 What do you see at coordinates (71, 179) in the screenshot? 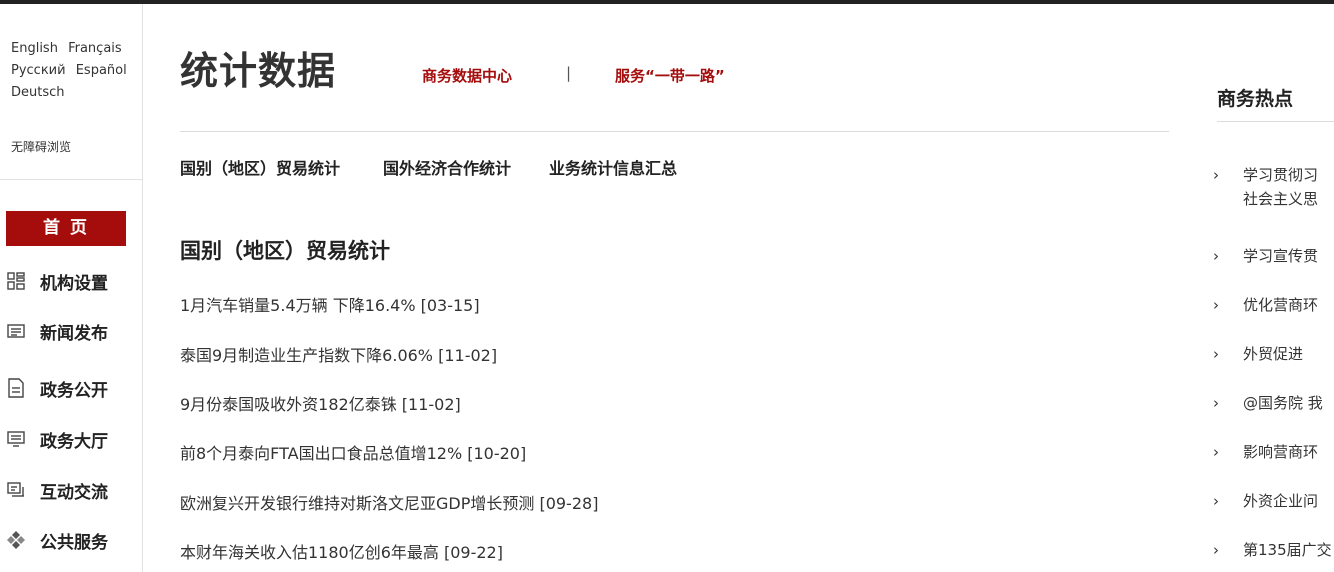
I see `sidebar-divider` at bounding box center [71, 179].